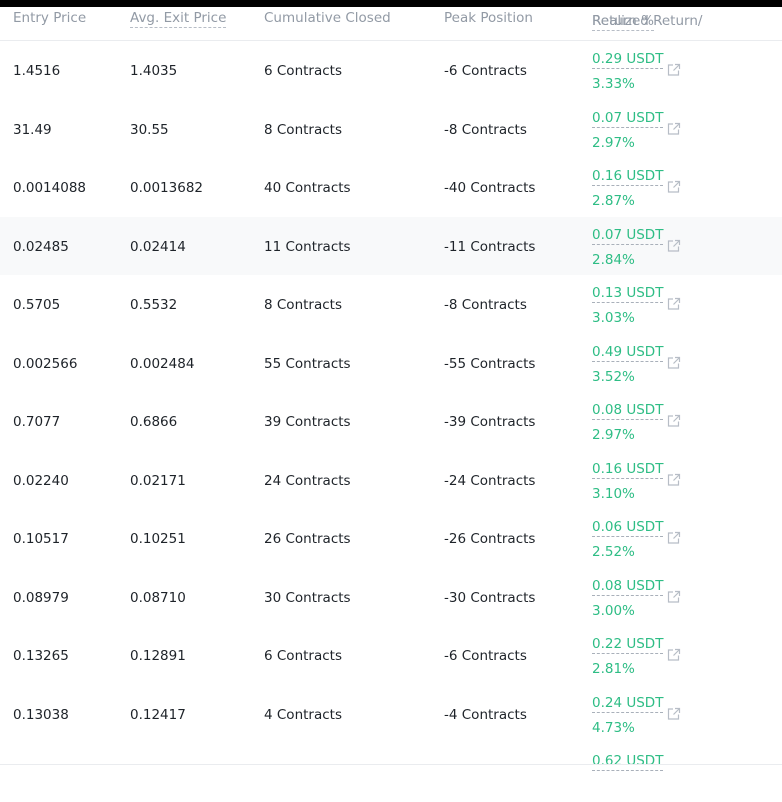 This screenshot has width=782, height=802. Describe the element at coordinates (628, 715) in the screenshot. I see `realized-return-cell: 0.24 USDT 4.73%` at that location.